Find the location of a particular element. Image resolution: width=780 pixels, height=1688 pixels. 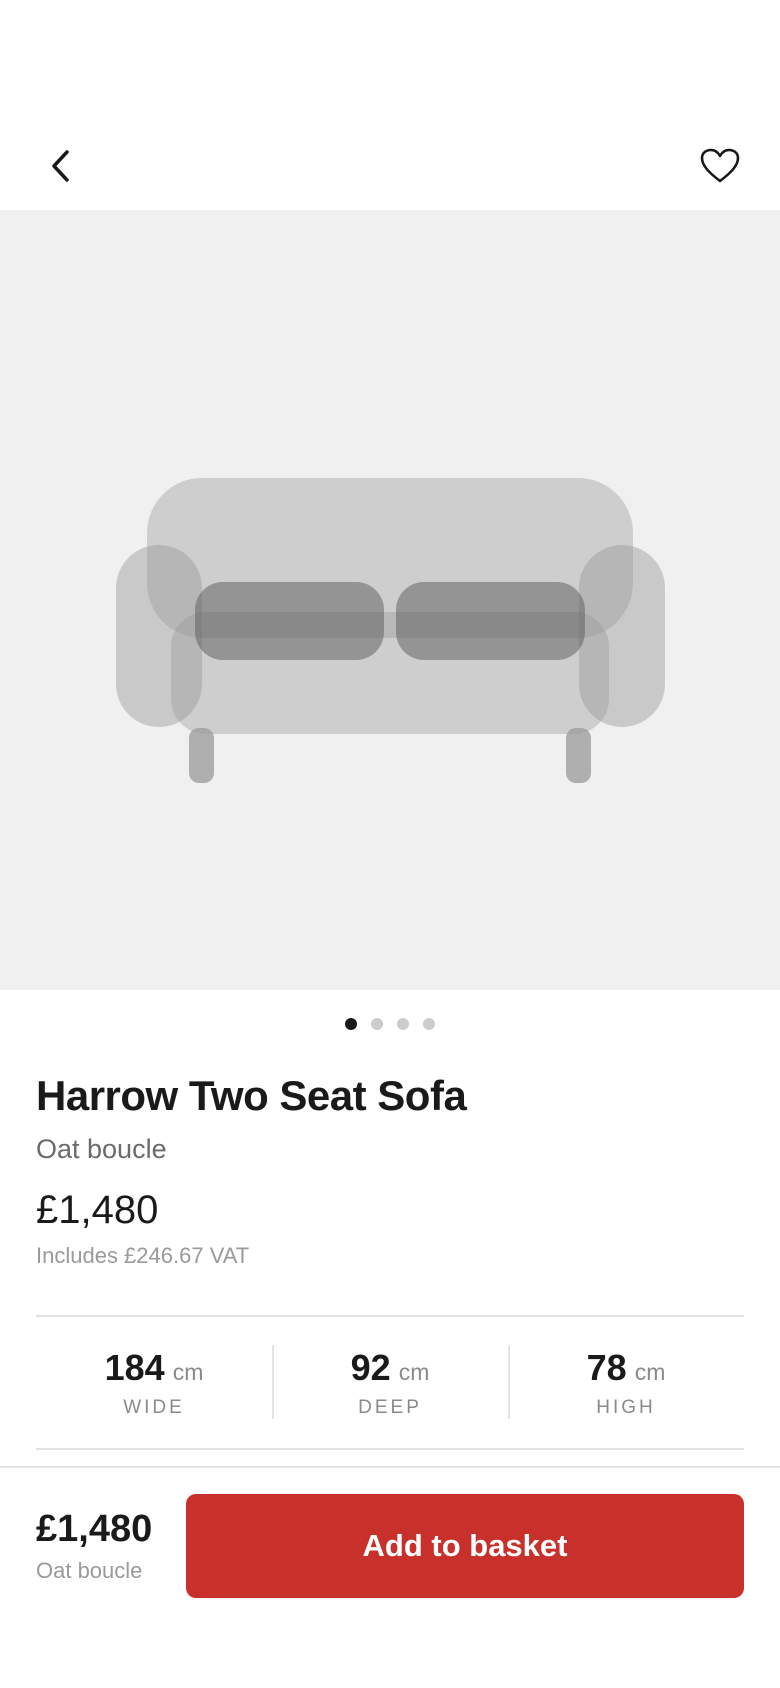

sofa-arm-right is located at coordinates (622, 636).